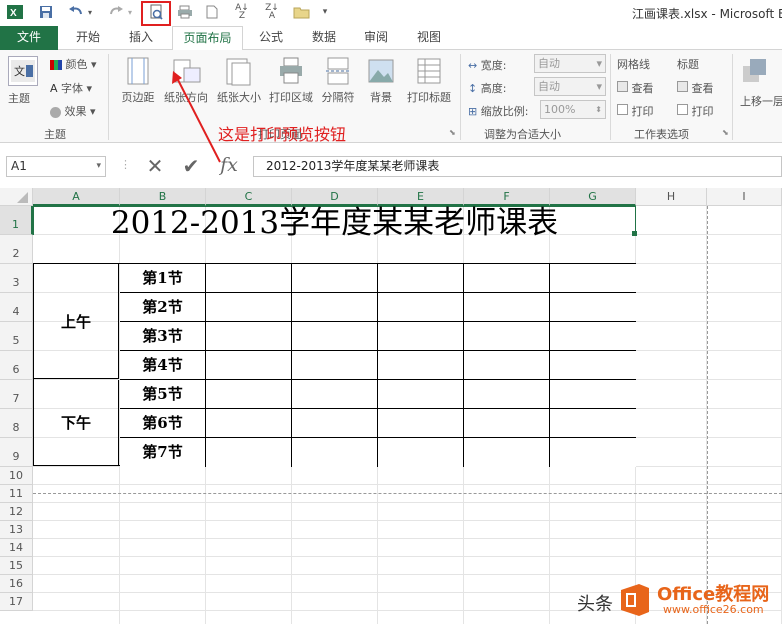  Describe the element at coordinates (16, 512) in the screenshot. I see `row-header-12: 12` at that location.